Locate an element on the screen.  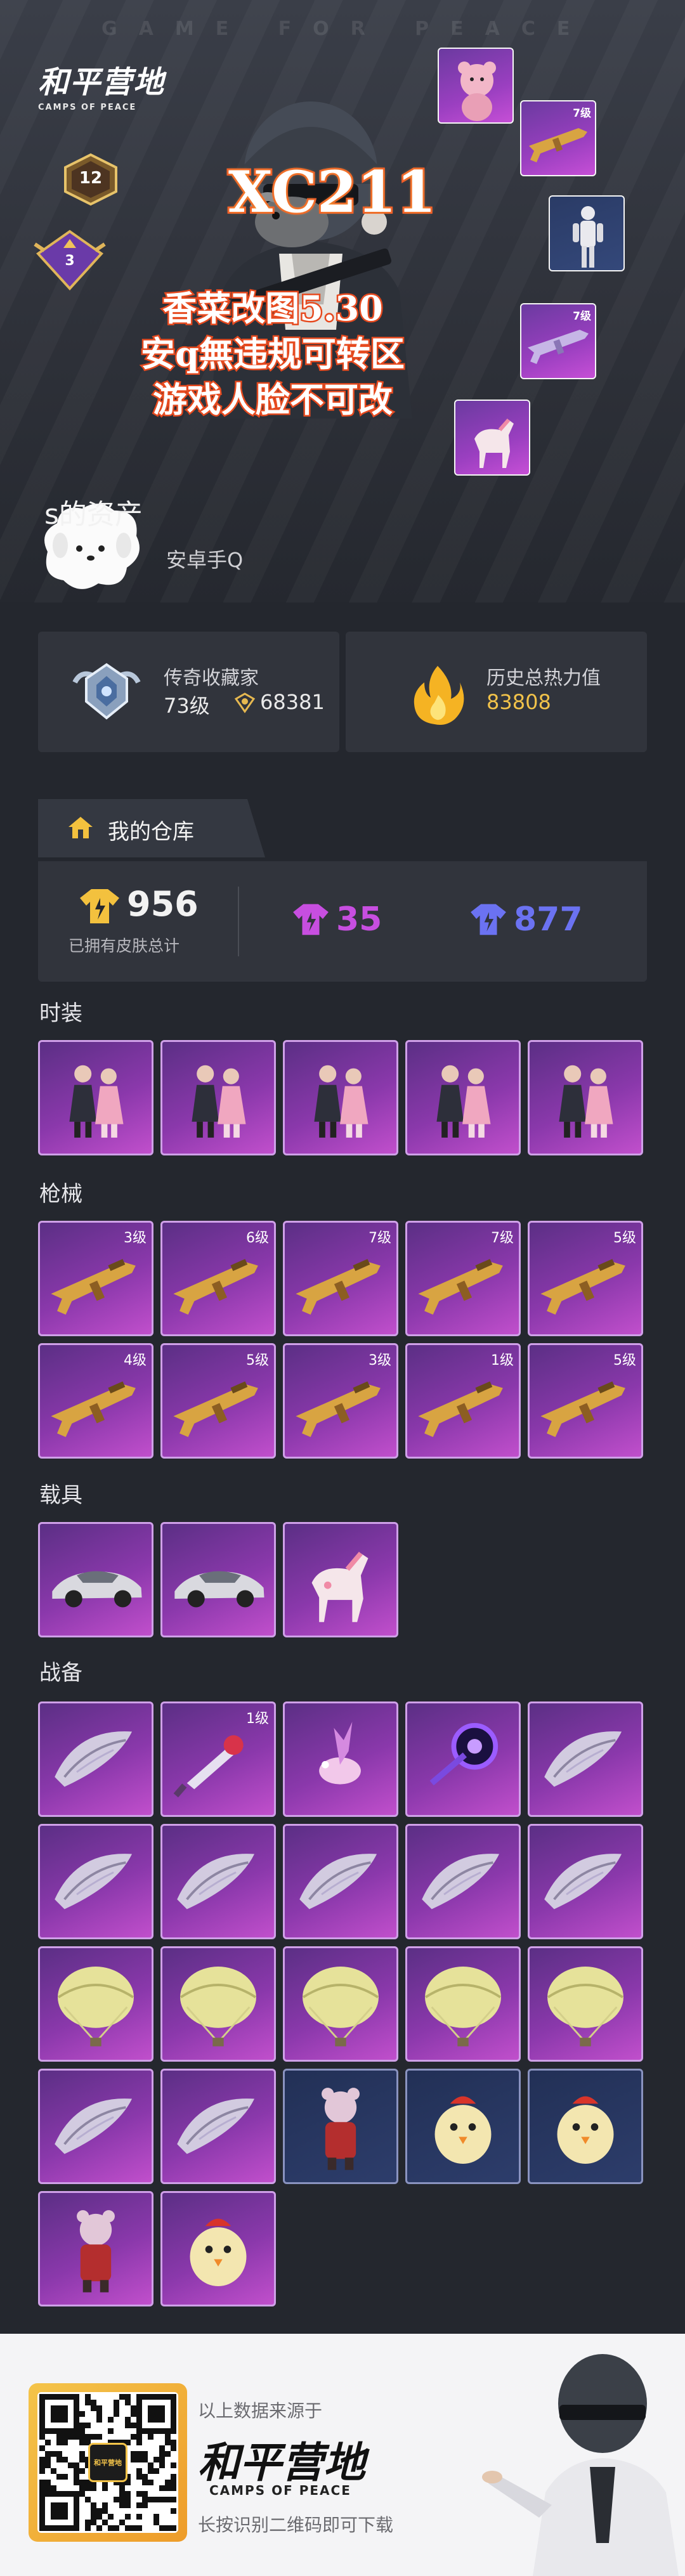
horse-icon is located at coordinates (340, 1587).